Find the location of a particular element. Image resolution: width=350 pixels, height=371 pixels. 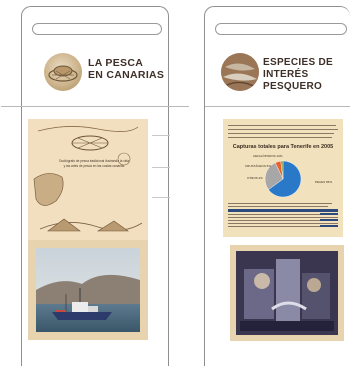

catch-pie-chart is located at coordinates (283, 179).